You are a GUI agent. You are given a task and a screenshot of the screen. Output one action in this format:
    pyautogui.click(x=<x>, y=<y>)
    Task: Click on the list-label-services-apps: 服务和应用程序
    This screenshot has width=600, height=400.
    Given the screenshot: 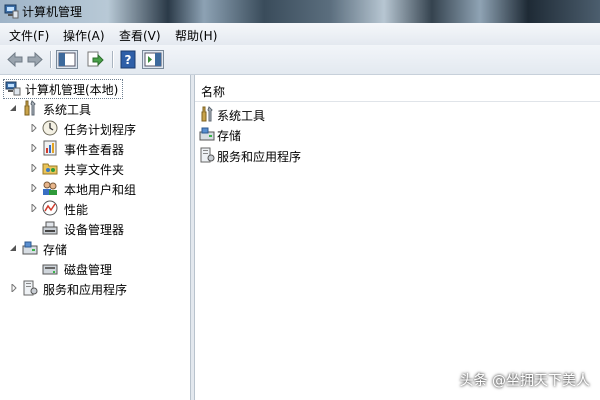 What is the action you would take?
    pyautogui.click(x=259, y=157)
    